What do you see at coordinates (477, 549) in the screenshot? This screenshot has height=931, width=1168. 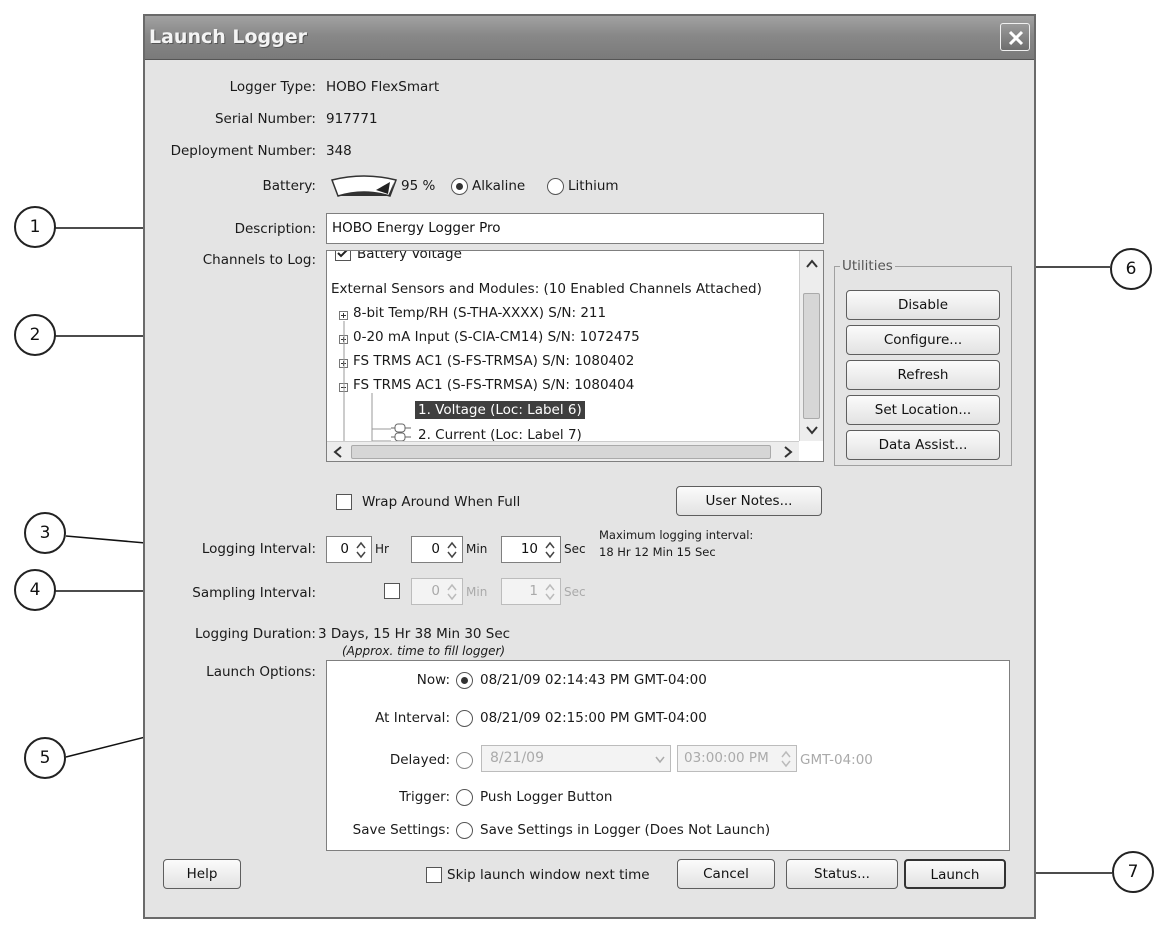 I see `logging-min-unit: Min` at bounding box center [477, 549].